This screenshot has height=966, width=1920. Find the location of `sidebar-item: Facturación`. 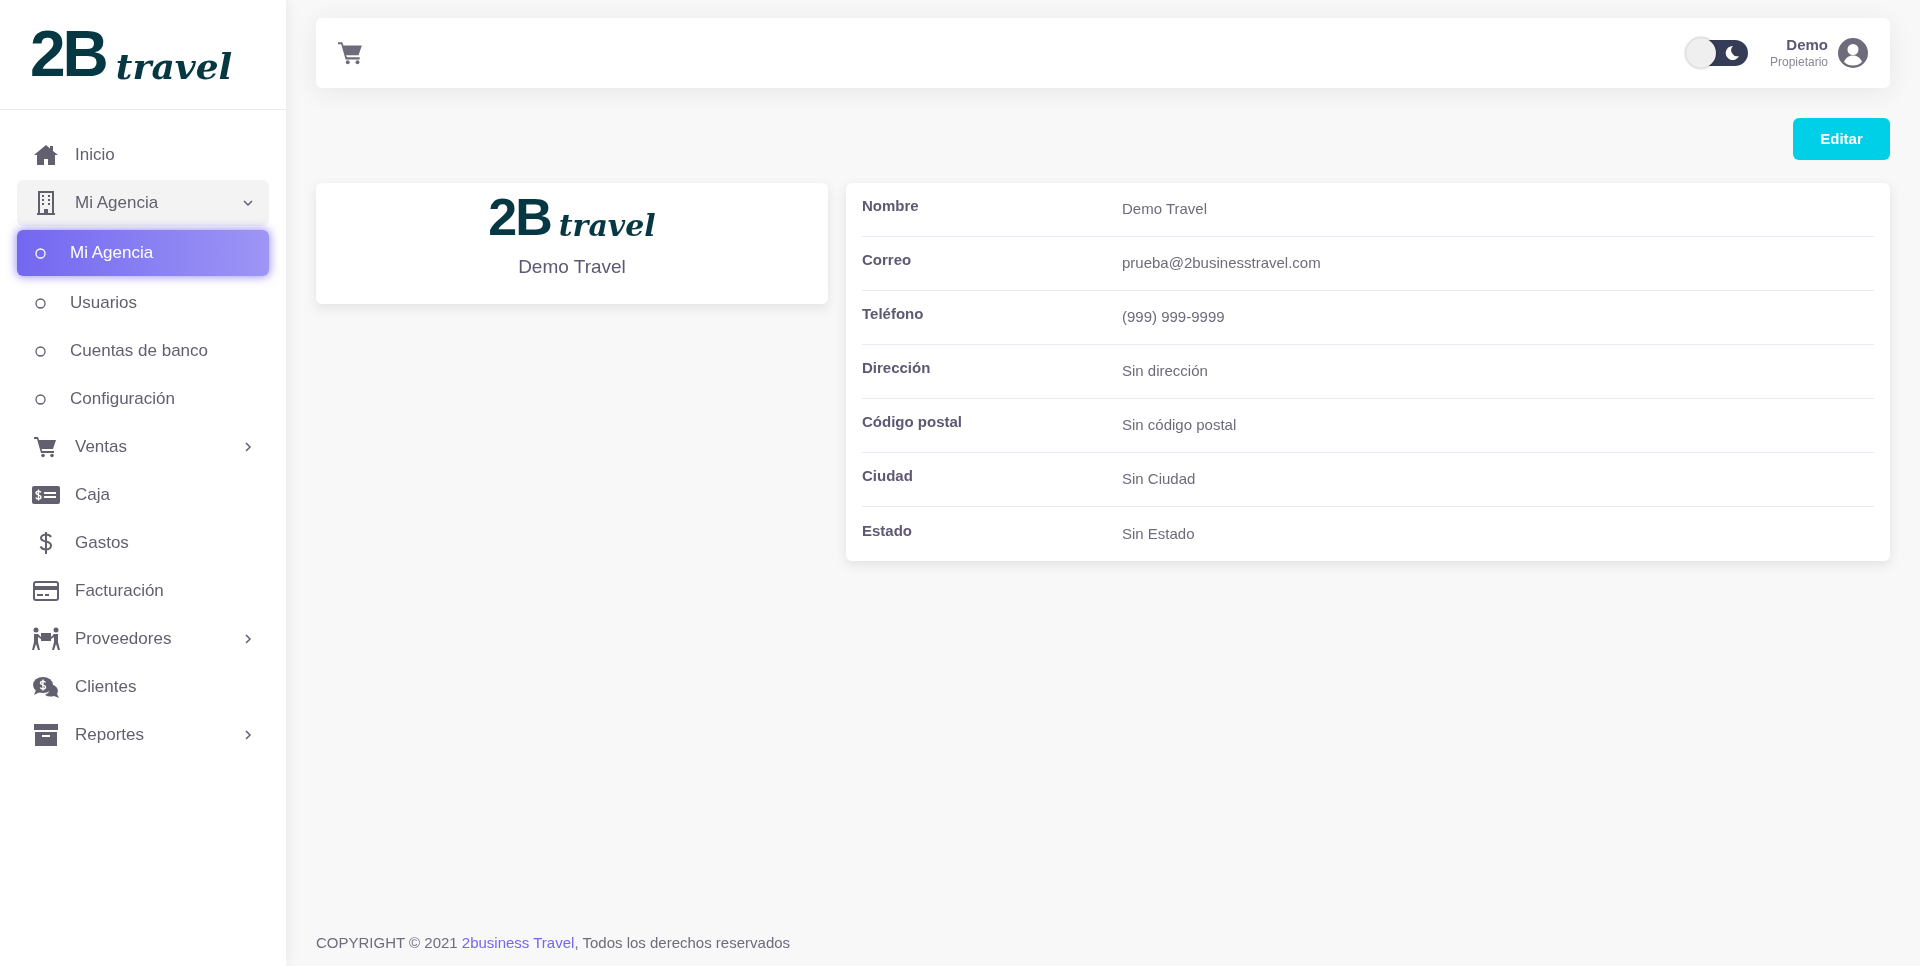

sidebar-item: Facturación is located at coordinates (143, 591).